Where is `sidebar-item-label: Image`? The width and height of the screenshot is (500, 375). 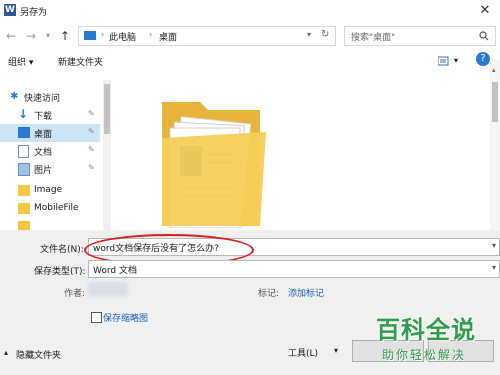
sidebar-item-label: Image is located at coordinates (48, 190).